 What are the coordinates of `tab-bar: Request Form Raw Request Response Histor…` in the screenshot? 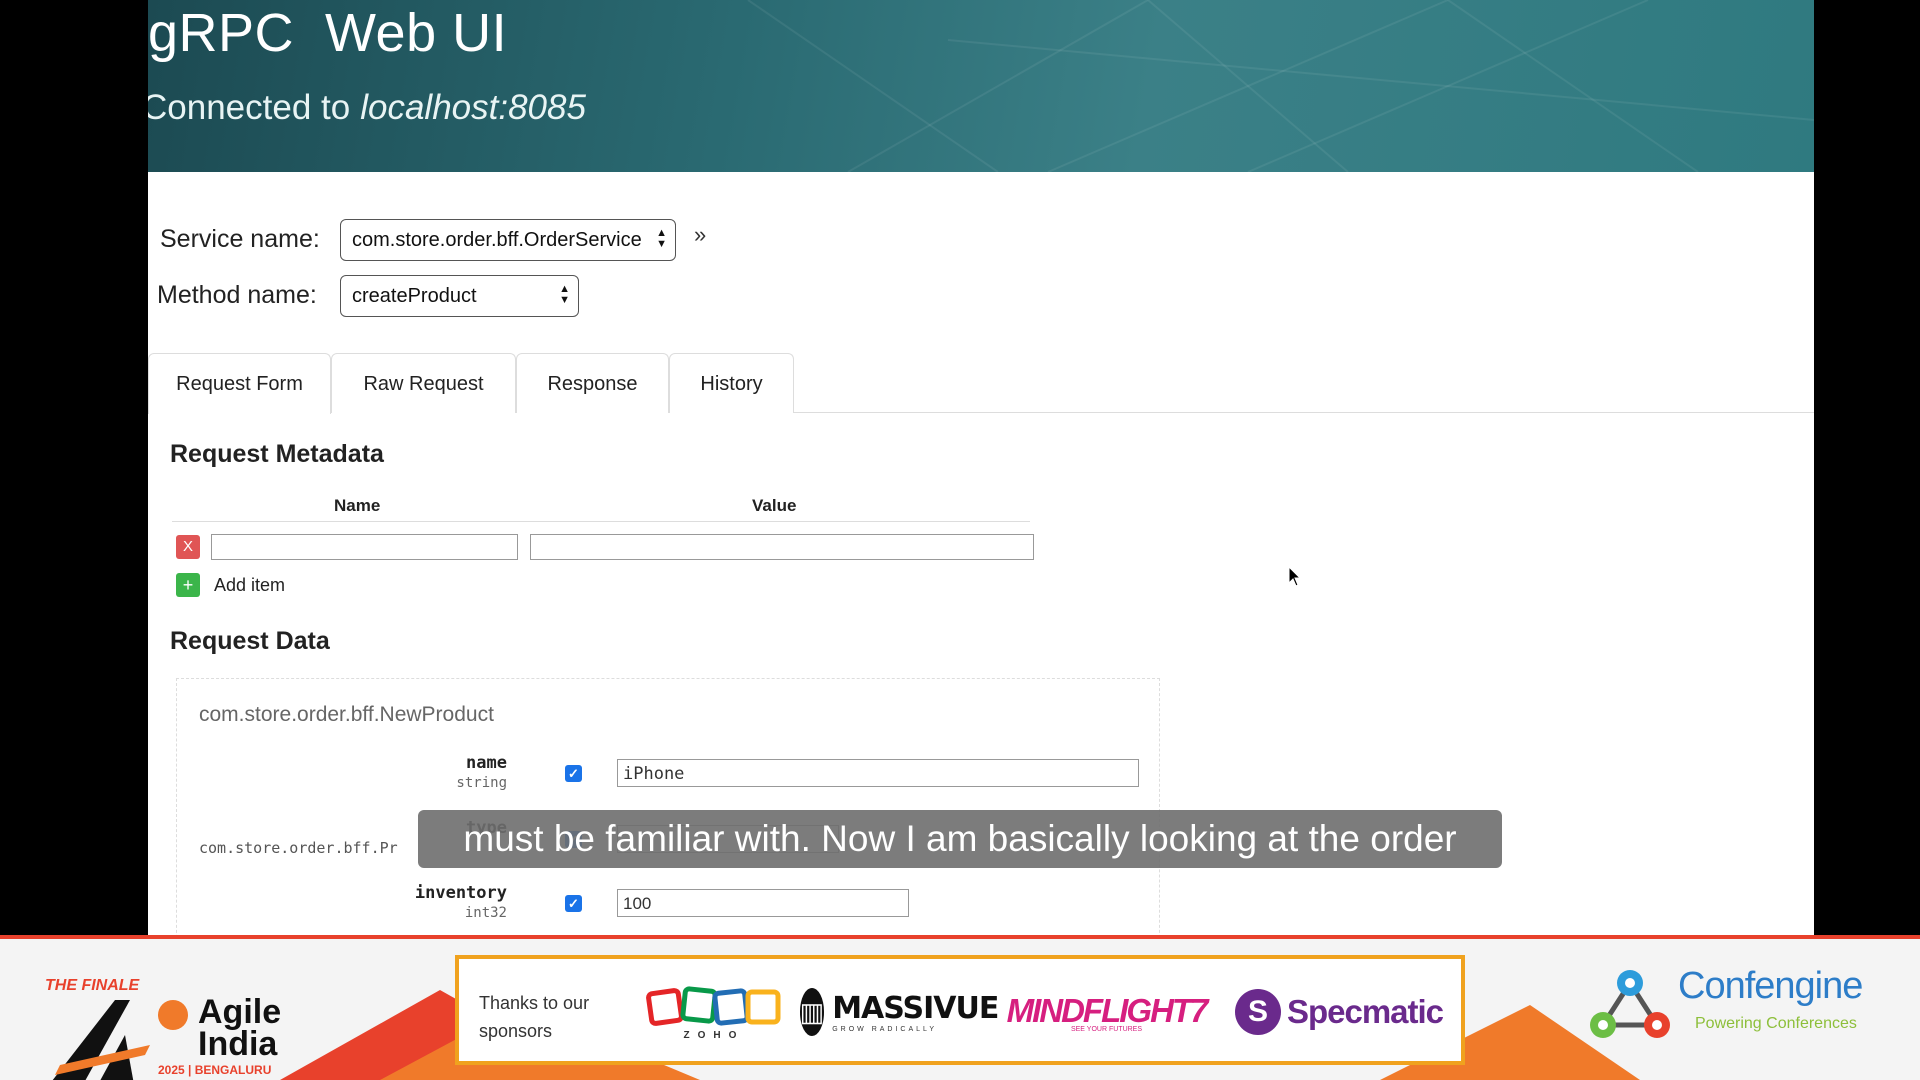 It's located at (981, 383).